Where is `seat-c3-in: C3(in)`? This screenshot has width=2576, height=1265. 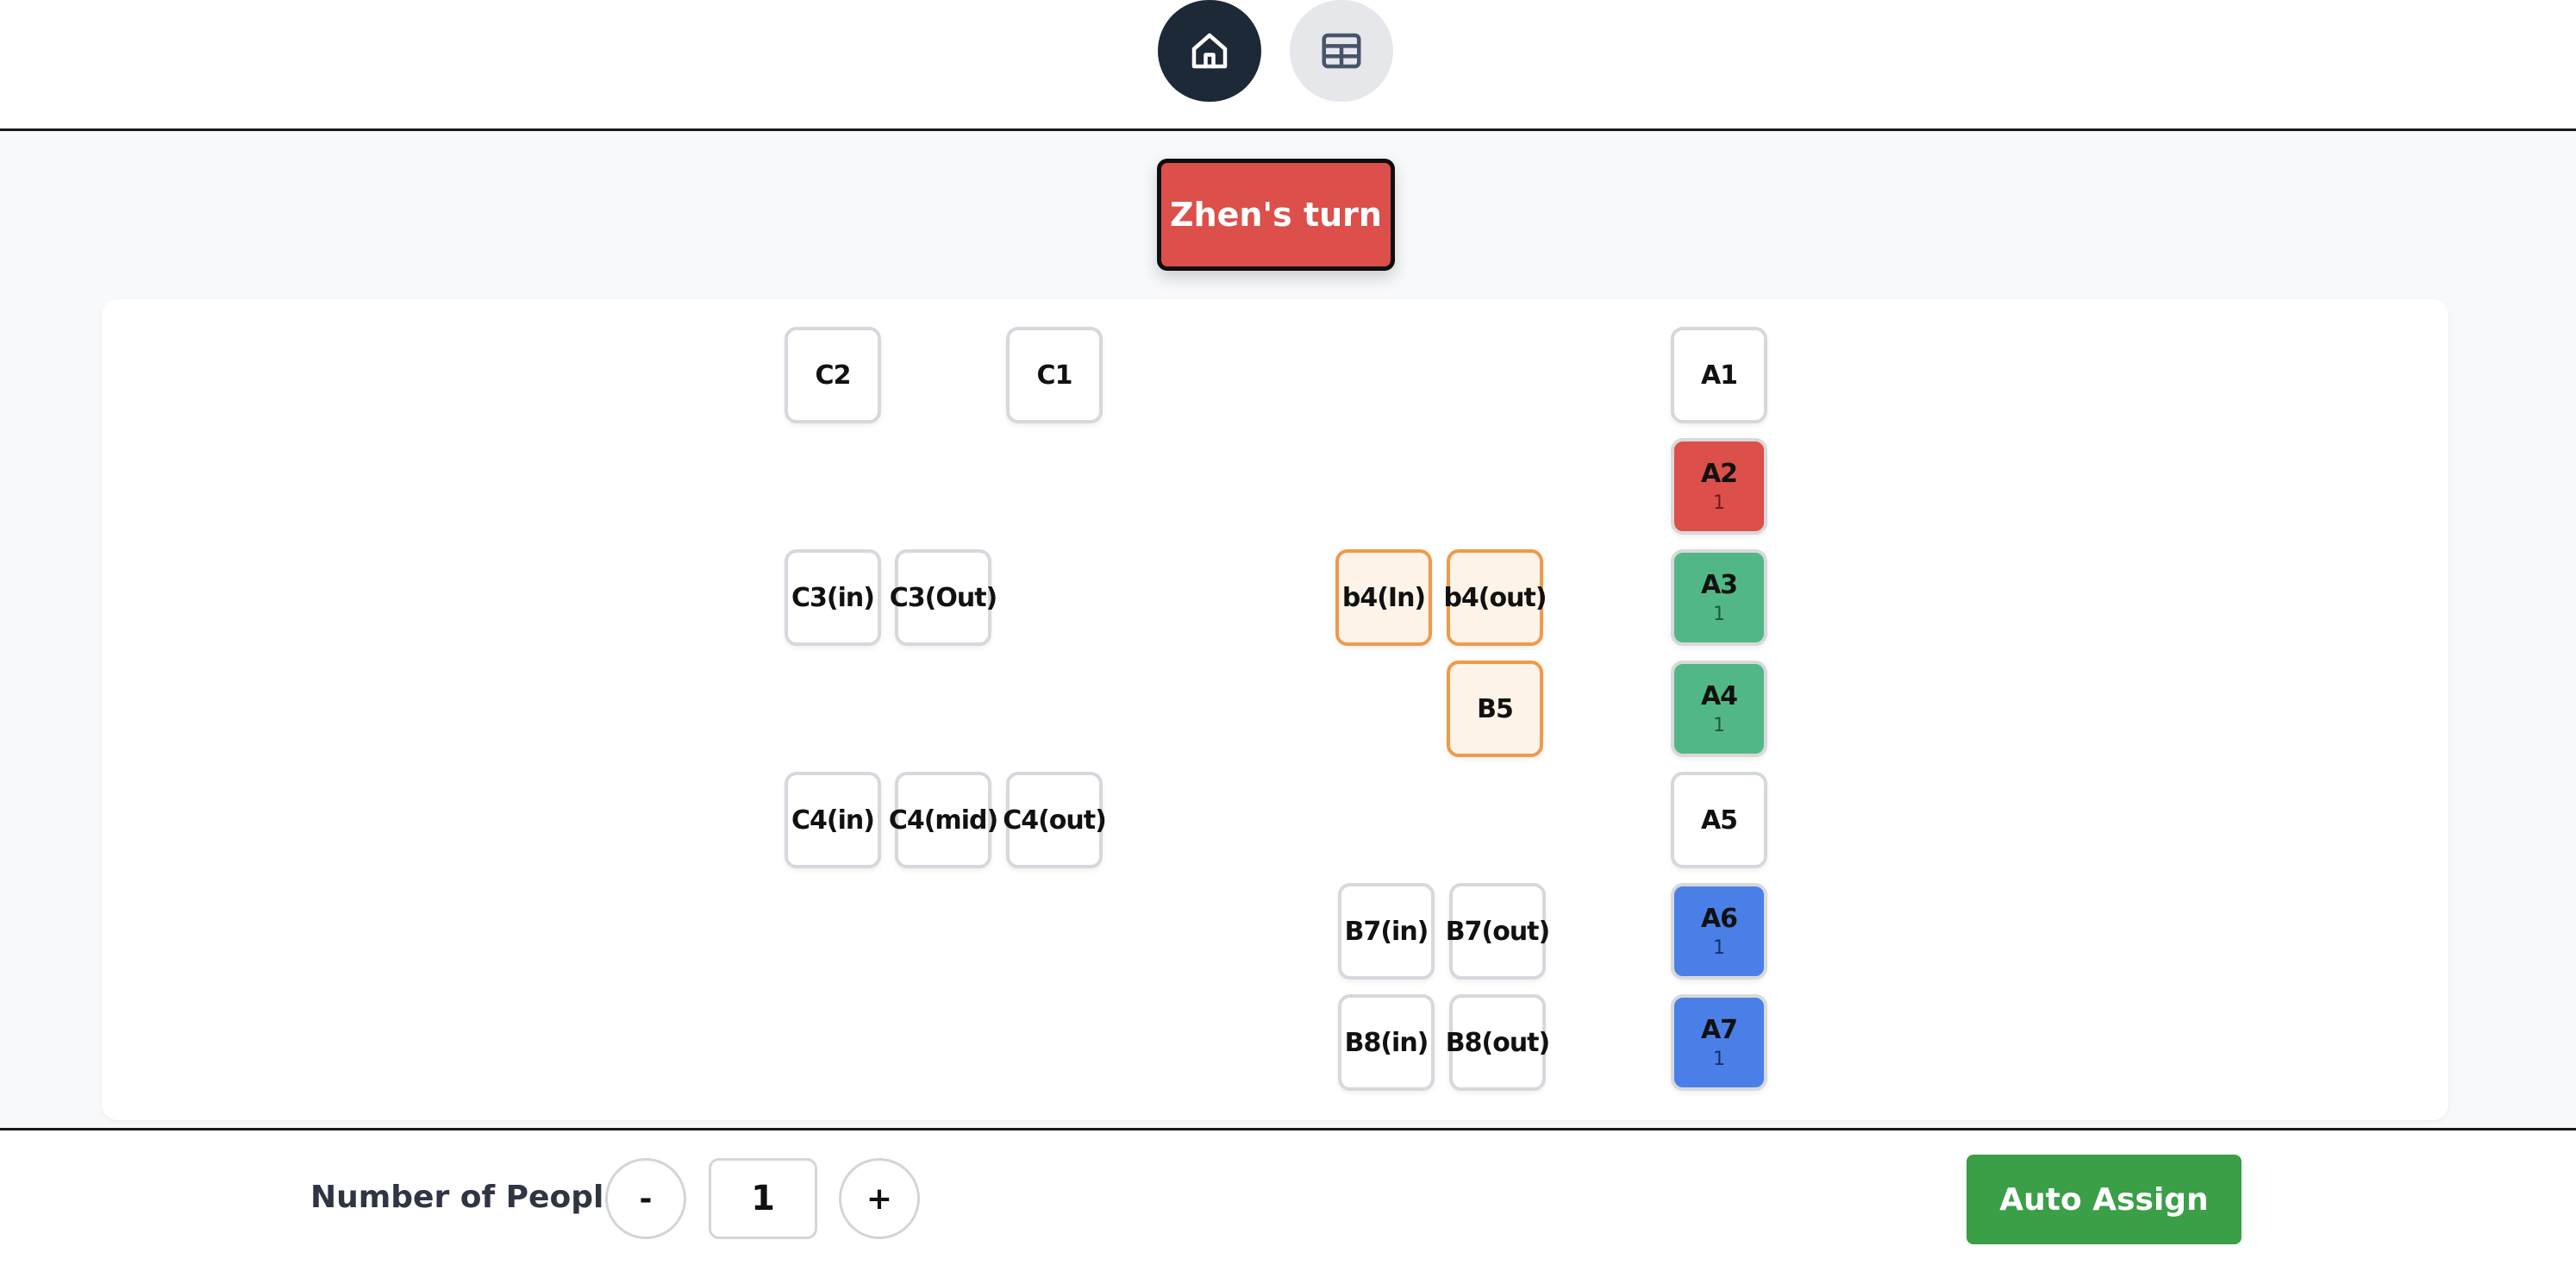 seat-c3-in: C3(in) is located at coordinates (833, 597).